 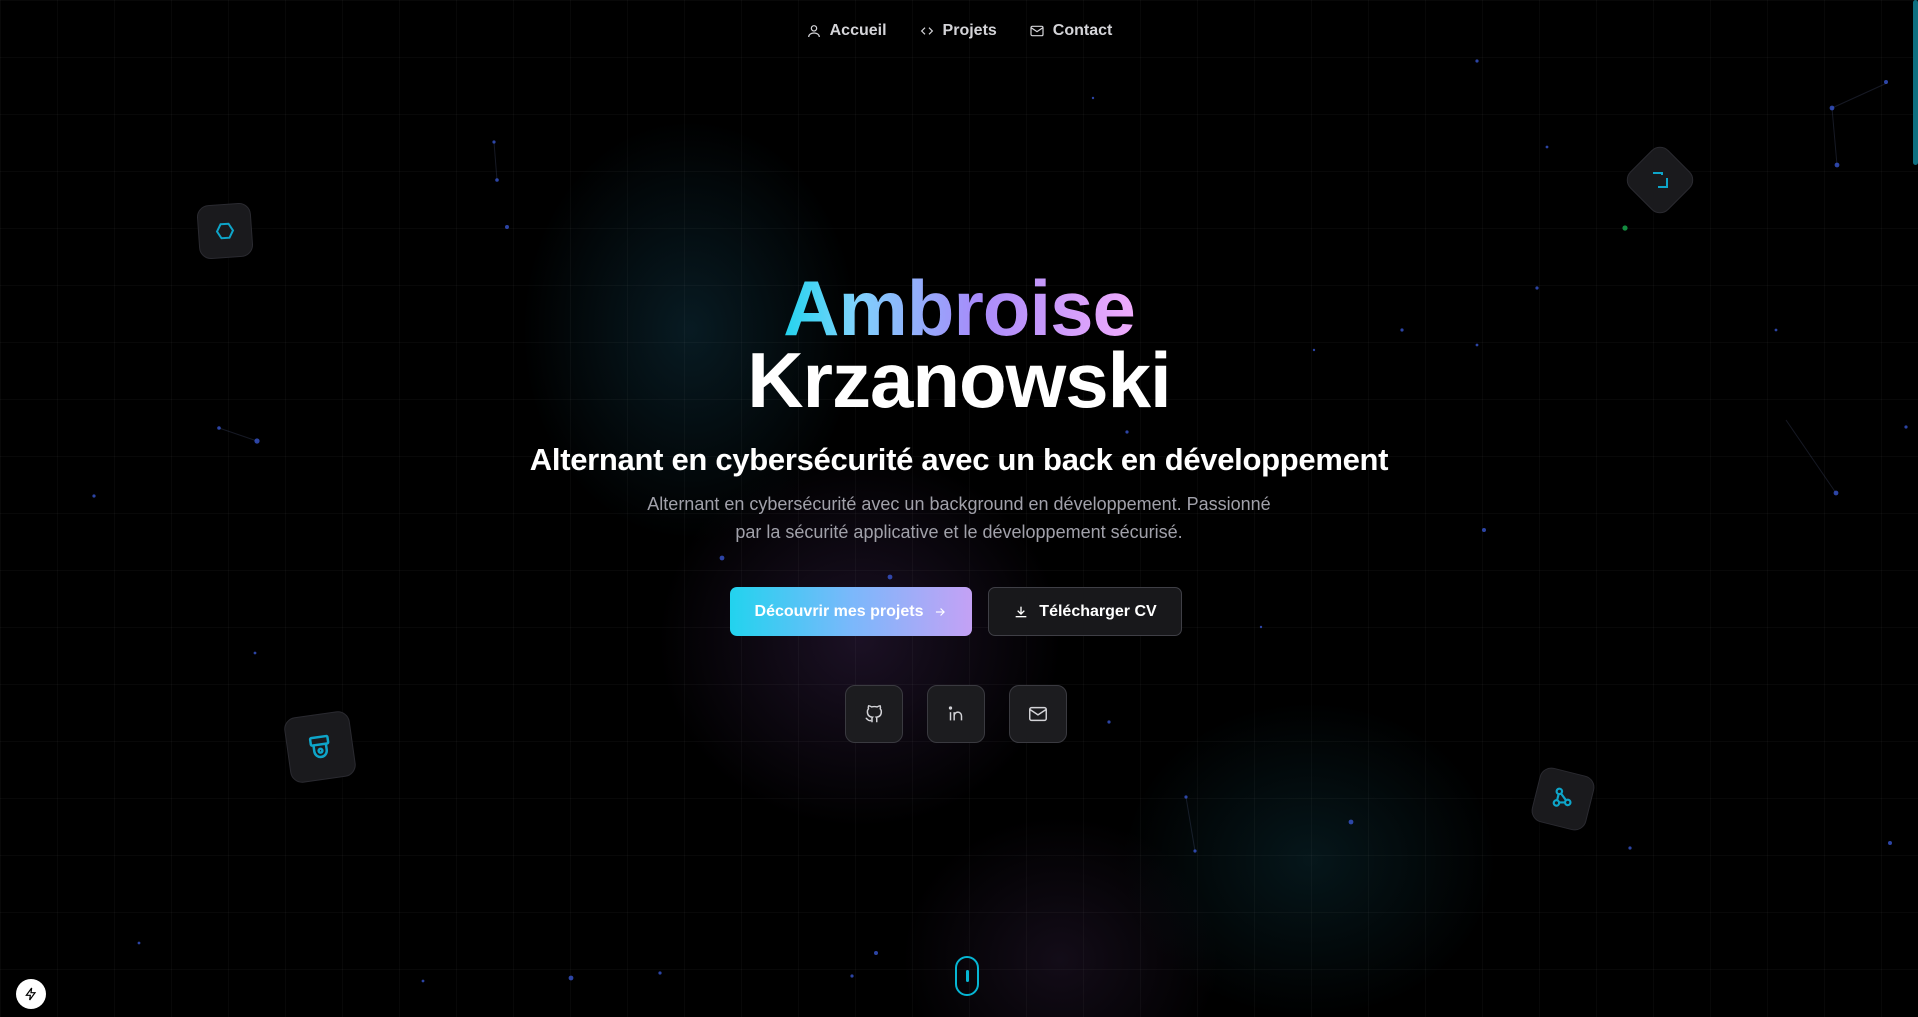 I want to click on nav-item-projets: Projets, so click(x=958, y=31).